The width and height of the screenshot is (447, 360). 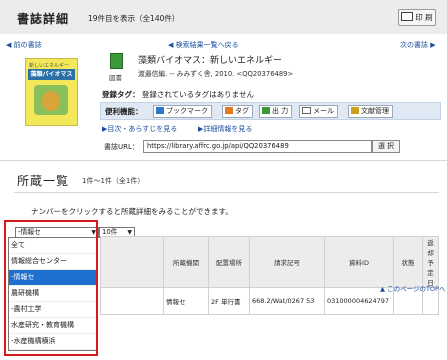 I want to click on book-title: 藻類バイオマス：新しいエネルギー, so click(x=210, y=61).